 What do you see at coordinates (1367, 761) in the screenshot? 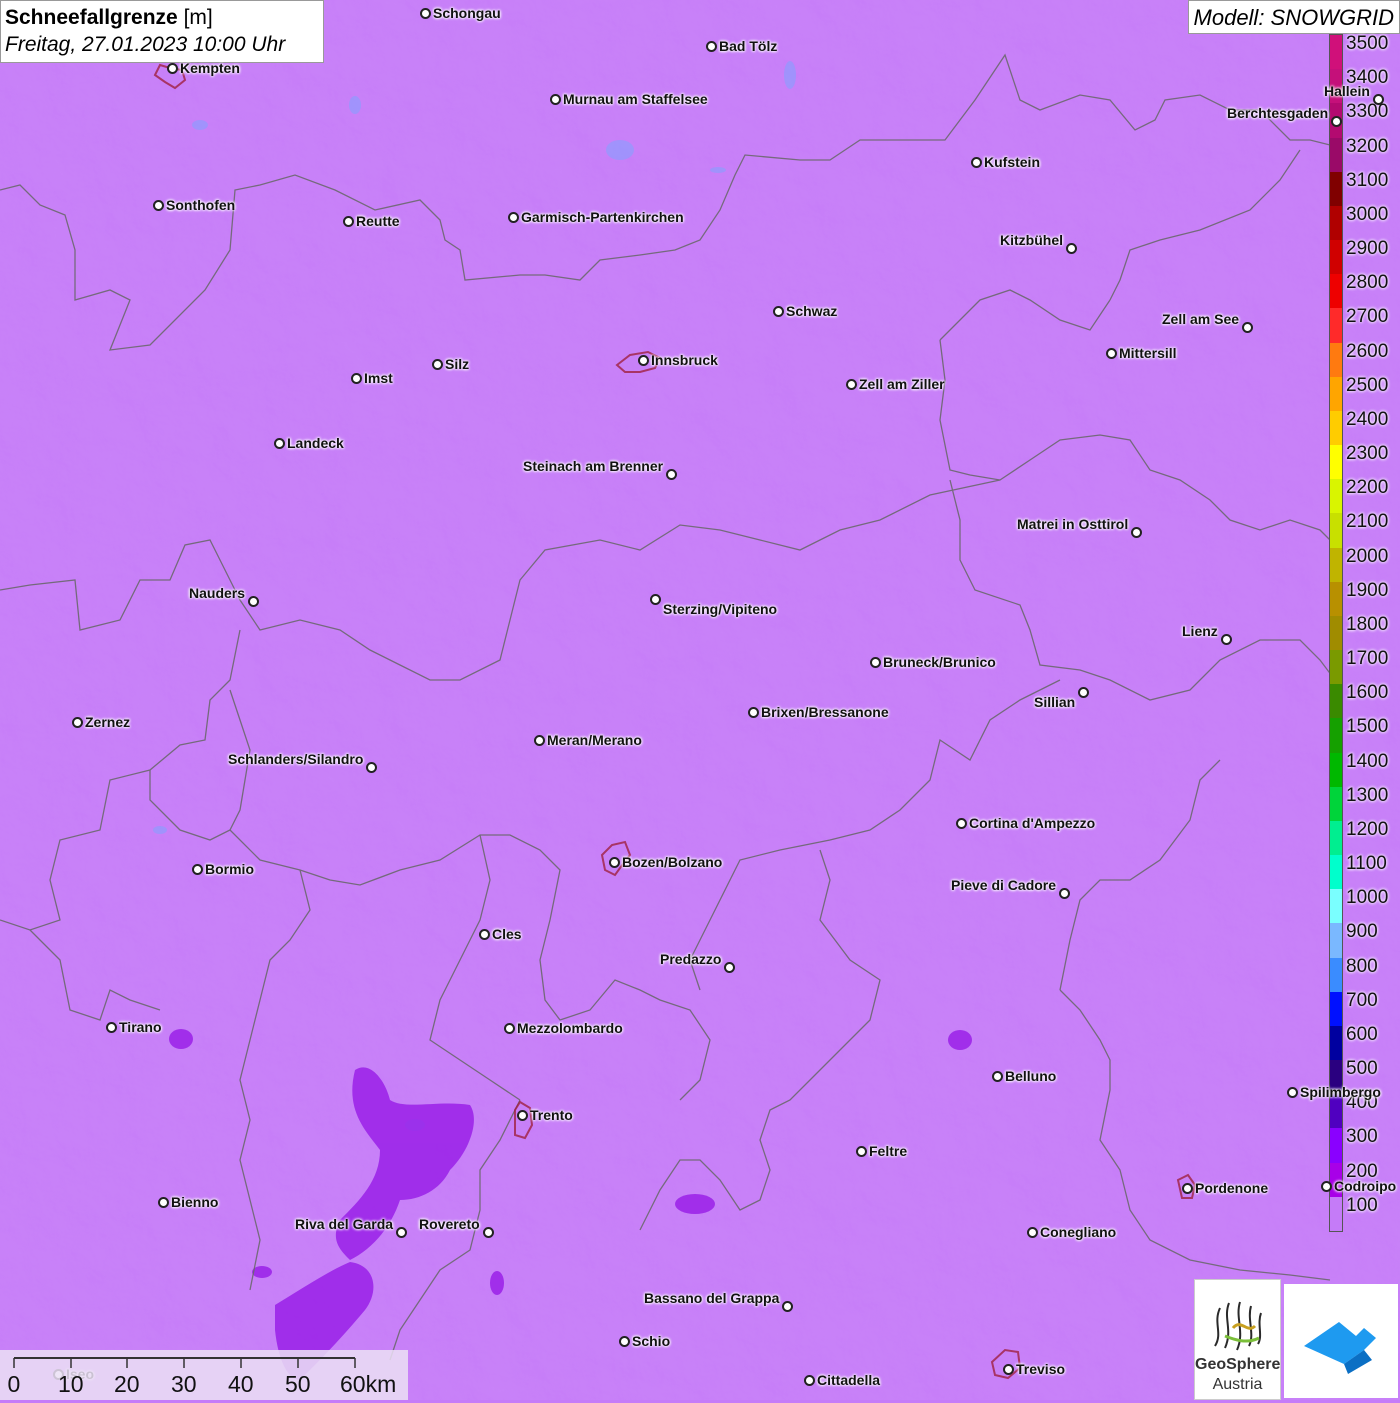
I see `legend-label: 1400` at bounding box center [1367, 761].